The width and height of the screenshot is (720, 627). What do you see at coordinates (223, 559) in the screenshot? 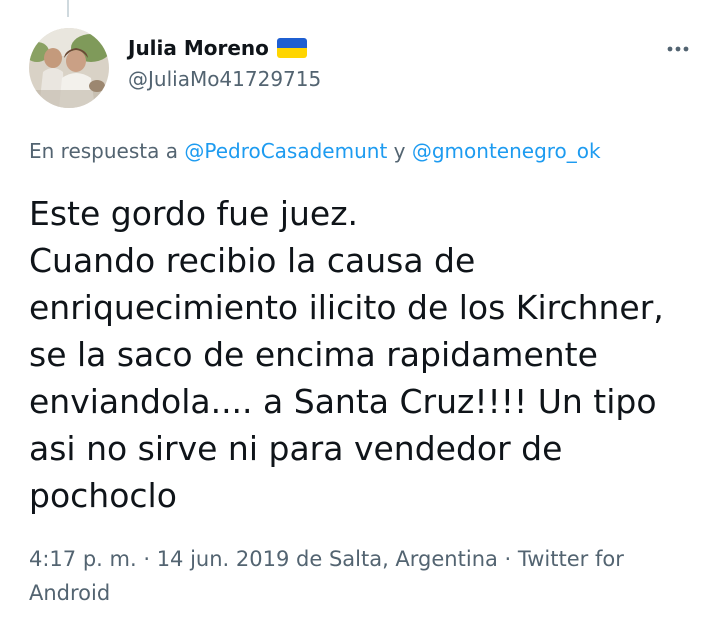
I see `tweet-timestamp-date: 14 jun. 2019` at bounding box center [223, 559].